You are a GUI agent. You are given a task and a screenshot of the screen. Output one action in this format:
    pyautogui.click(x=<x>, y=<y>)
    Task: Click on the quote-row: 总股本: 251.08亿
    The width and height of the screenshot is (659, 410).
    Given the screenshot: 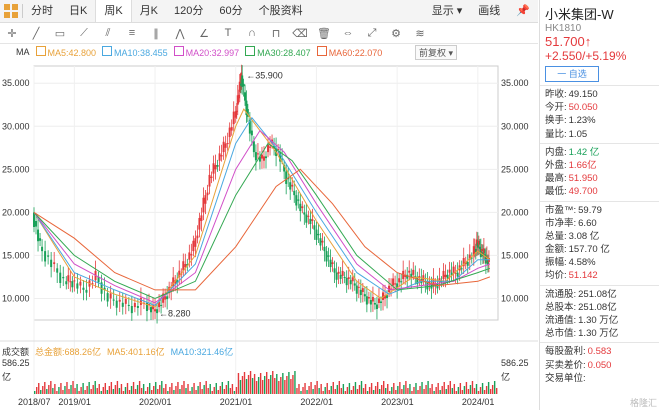 What is the action you would take?
    pyautogui.click(x=599, y=307)
    